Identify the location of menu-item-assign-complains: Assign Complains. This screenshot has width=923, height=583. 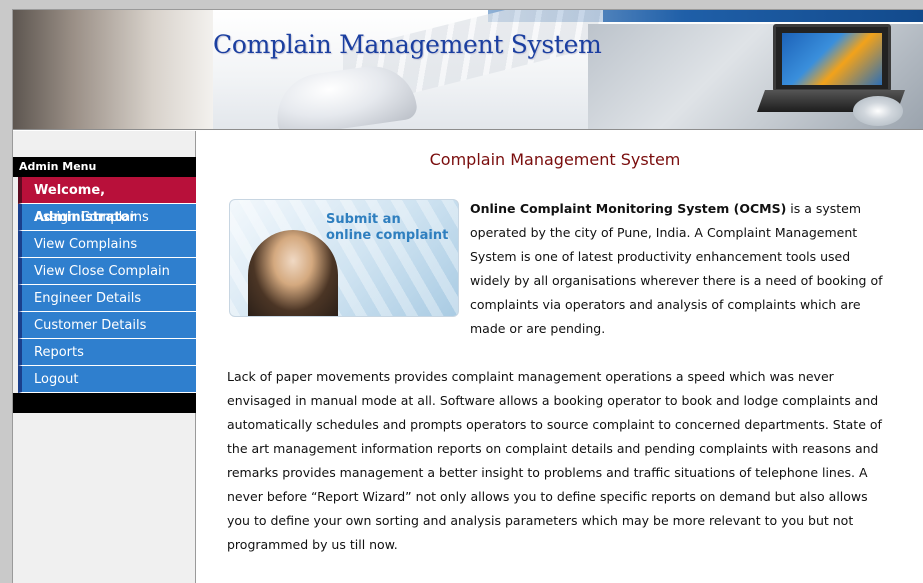
(107, 217).